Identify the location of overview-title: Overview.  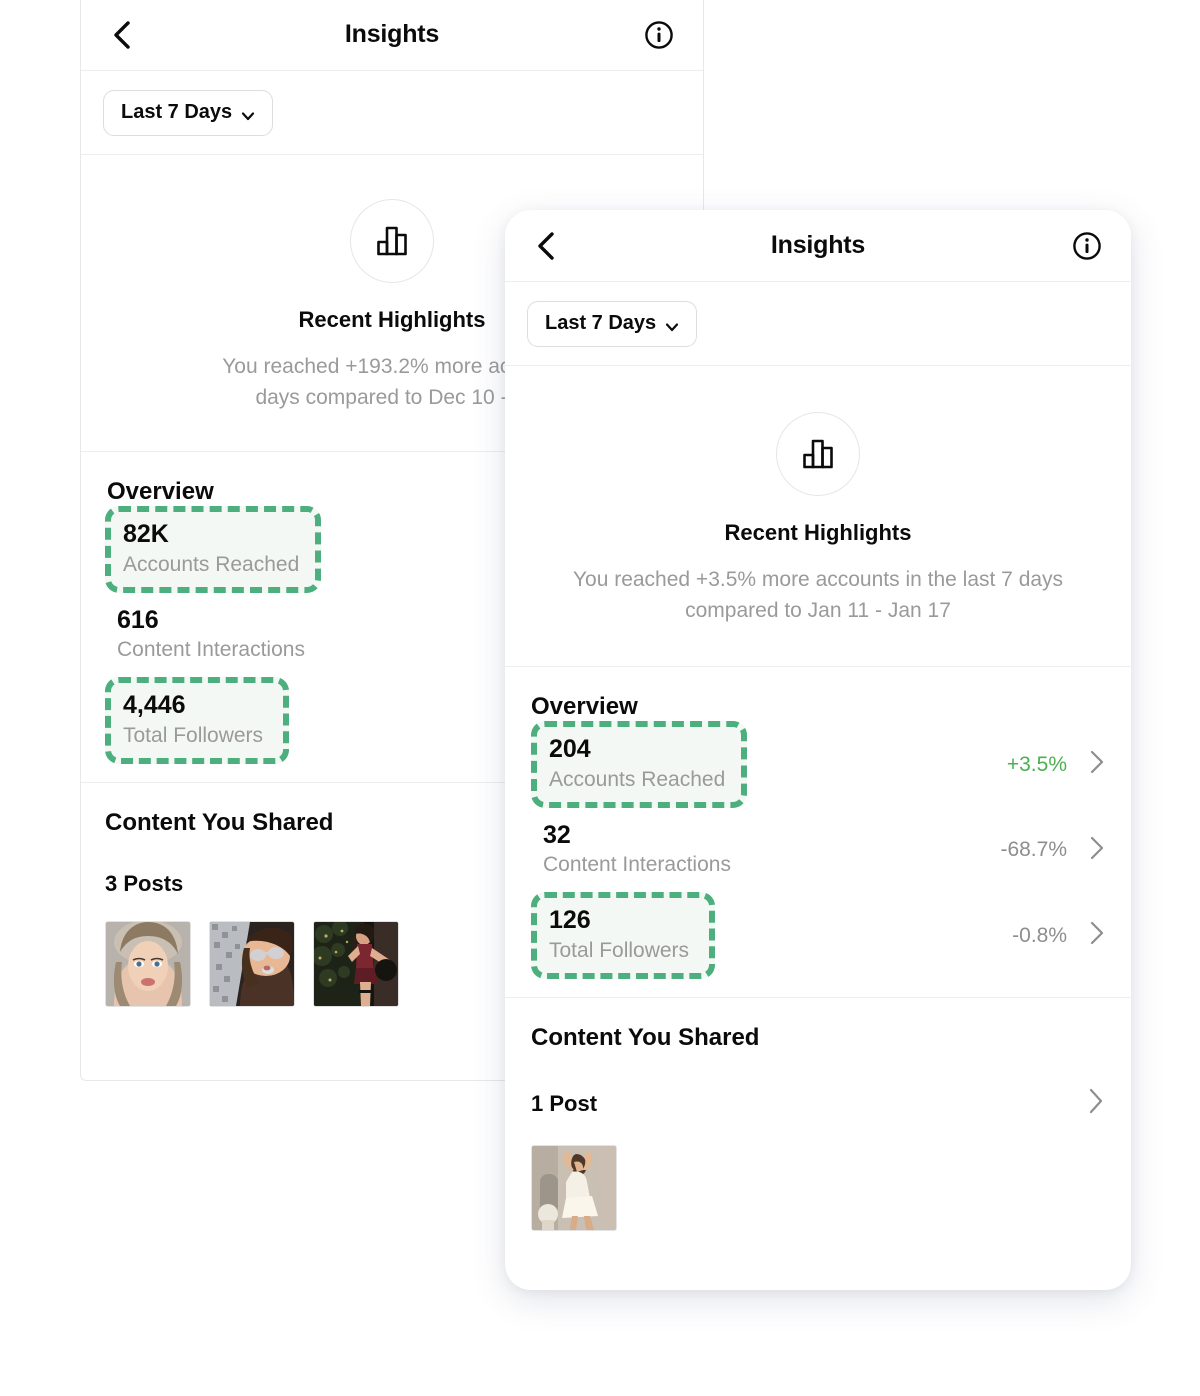
(584, 706).